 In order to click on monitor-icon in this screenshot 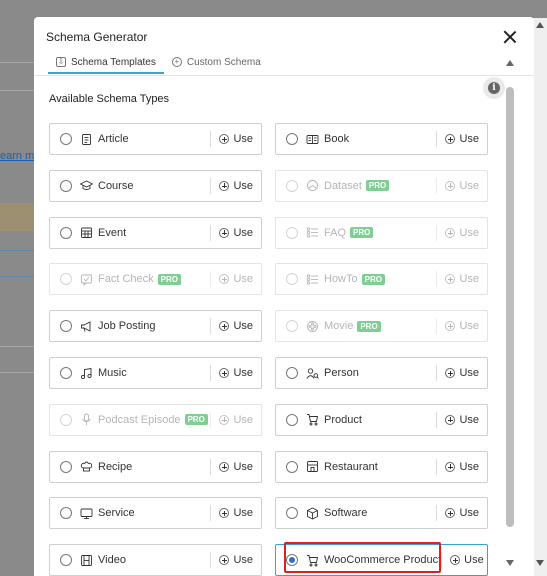, I will do `click(86, 513)`.